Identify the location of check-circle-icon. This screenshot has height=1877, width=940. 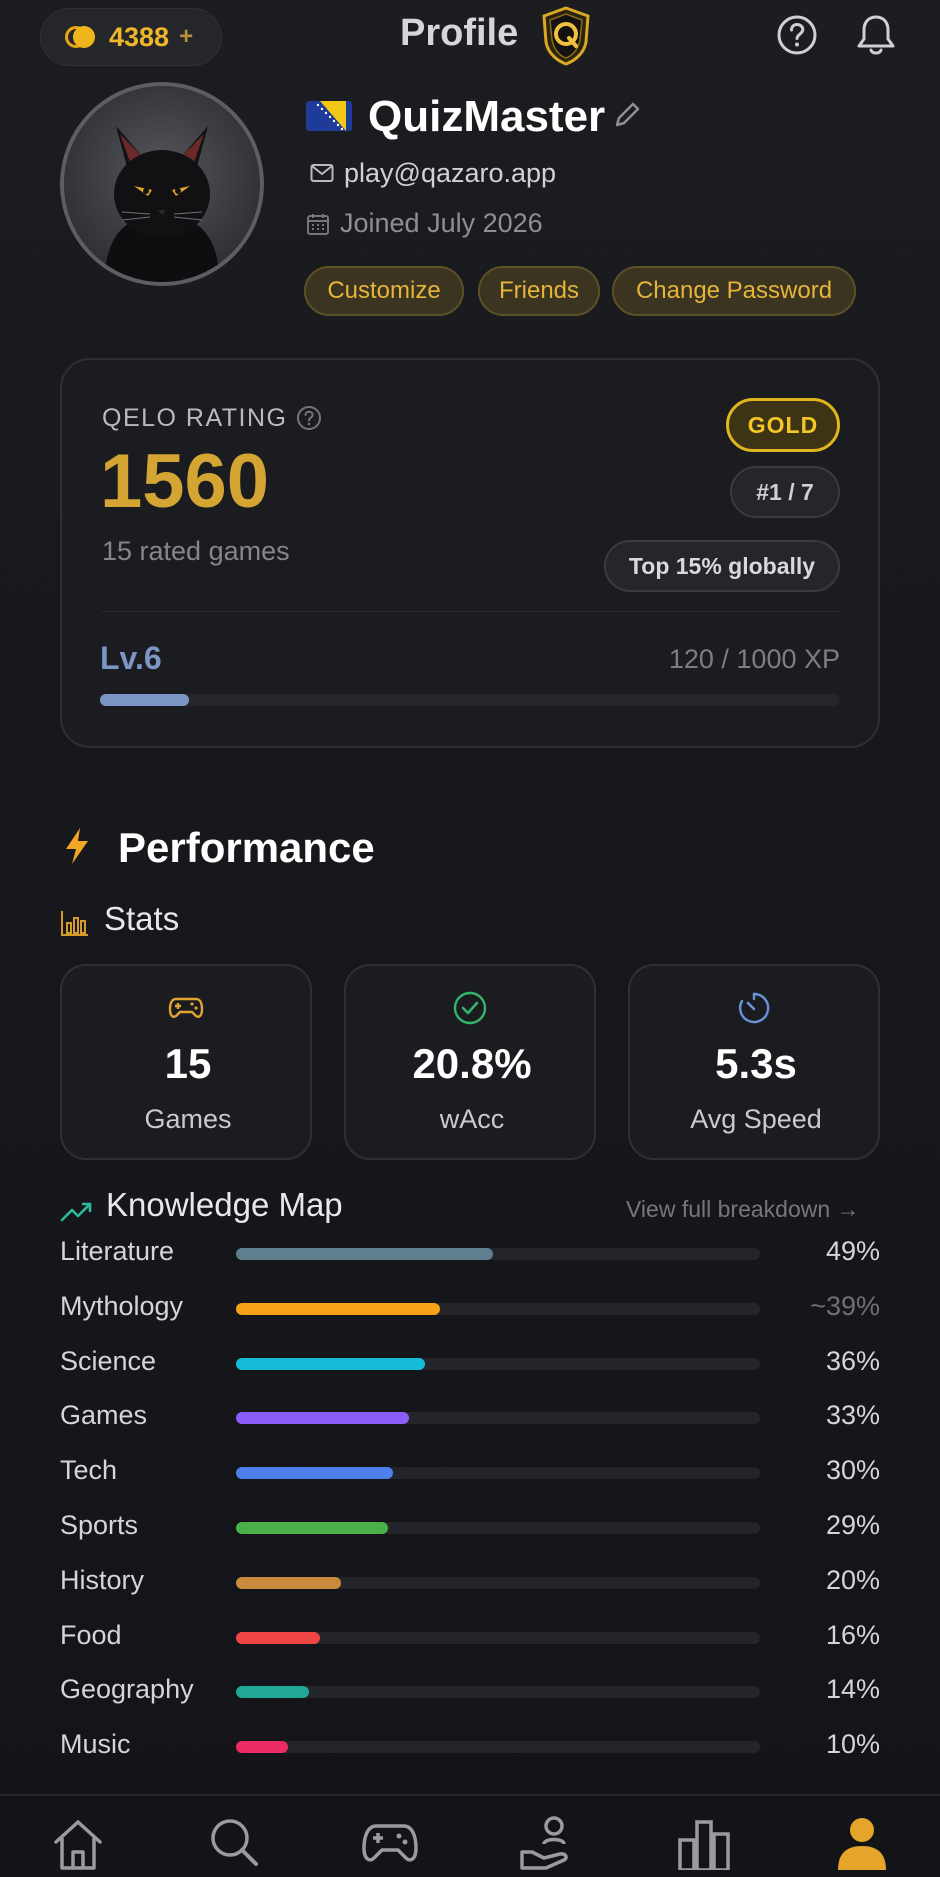
(470, 1008).